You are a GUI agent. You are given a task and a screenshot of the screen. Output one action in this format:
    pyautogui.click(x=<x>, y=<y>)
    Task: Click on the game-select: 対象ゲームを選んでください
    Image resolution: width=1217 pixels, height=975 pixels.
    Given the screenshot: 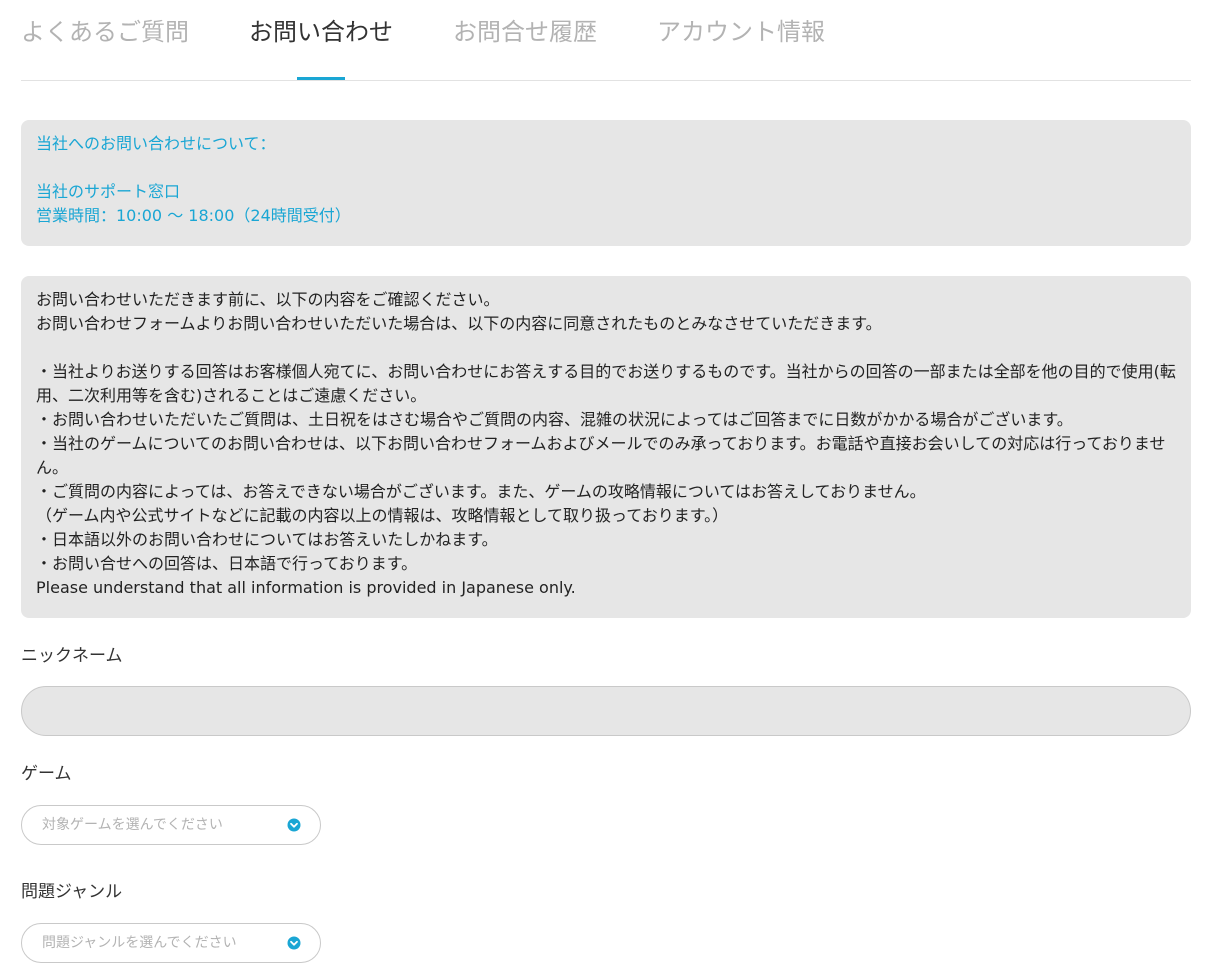 What is the action you would take?
    pyautogui.click(x=171, y=825)
    